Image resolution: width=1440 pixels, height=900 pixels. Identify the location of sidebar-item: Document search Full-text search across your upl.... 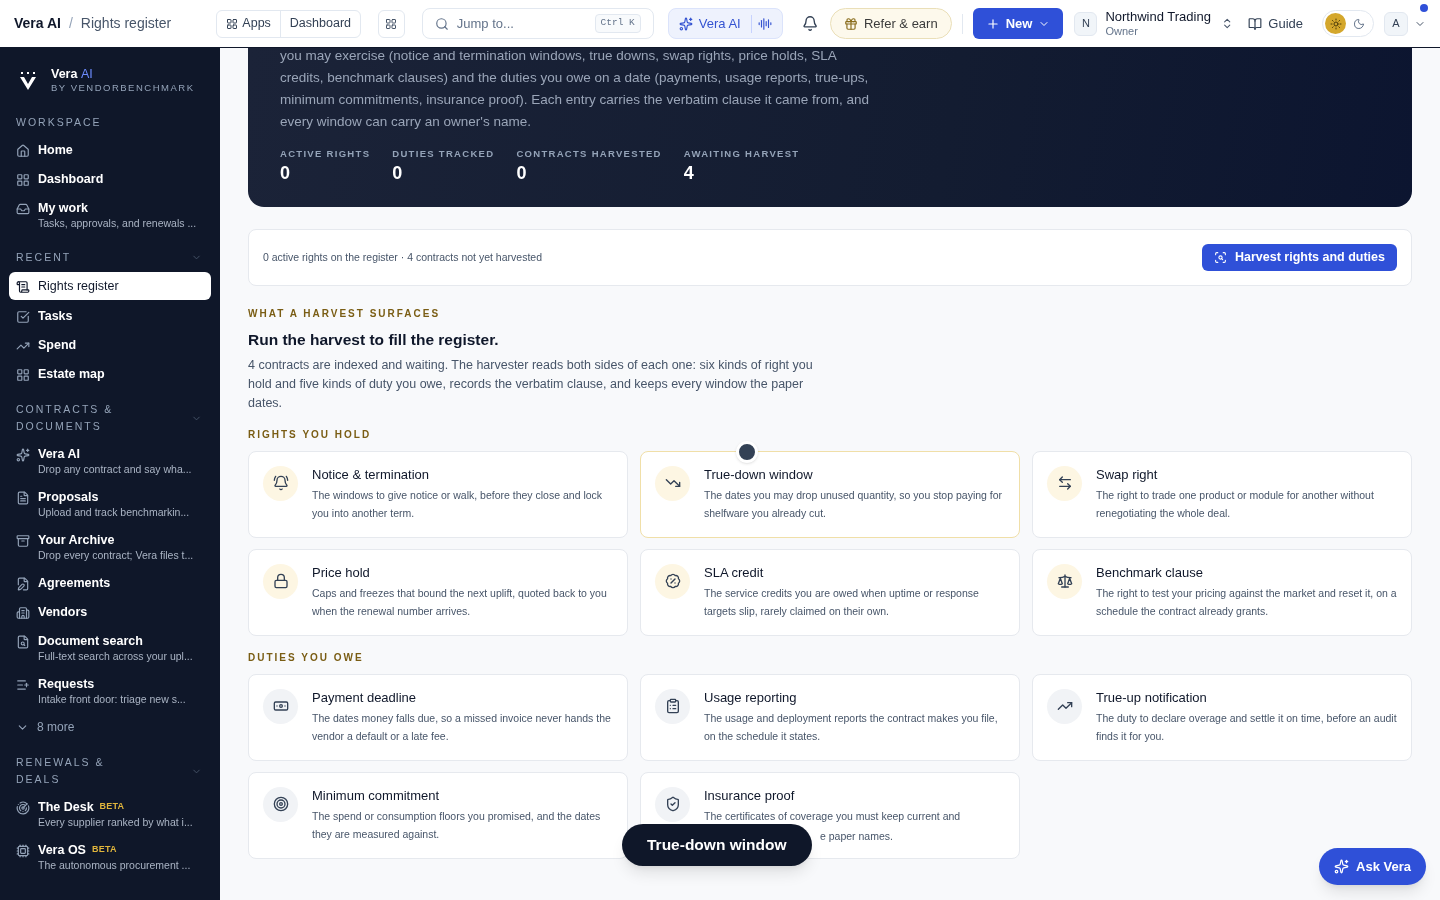
(110, 648).